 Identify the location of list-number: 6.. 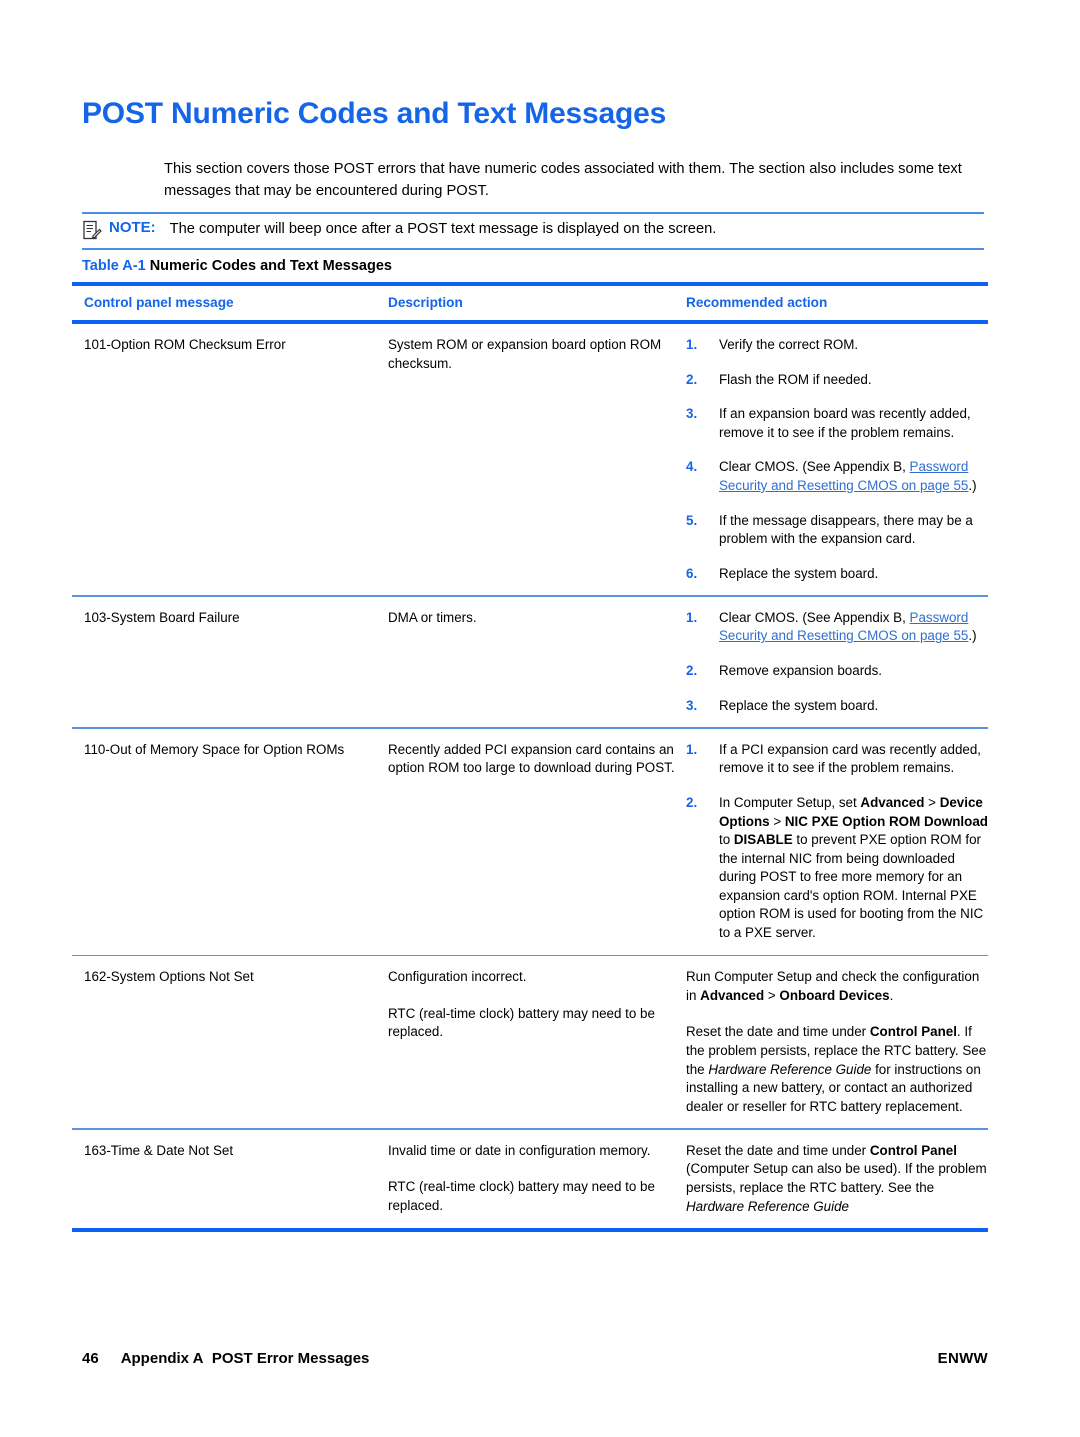
(692, 573).